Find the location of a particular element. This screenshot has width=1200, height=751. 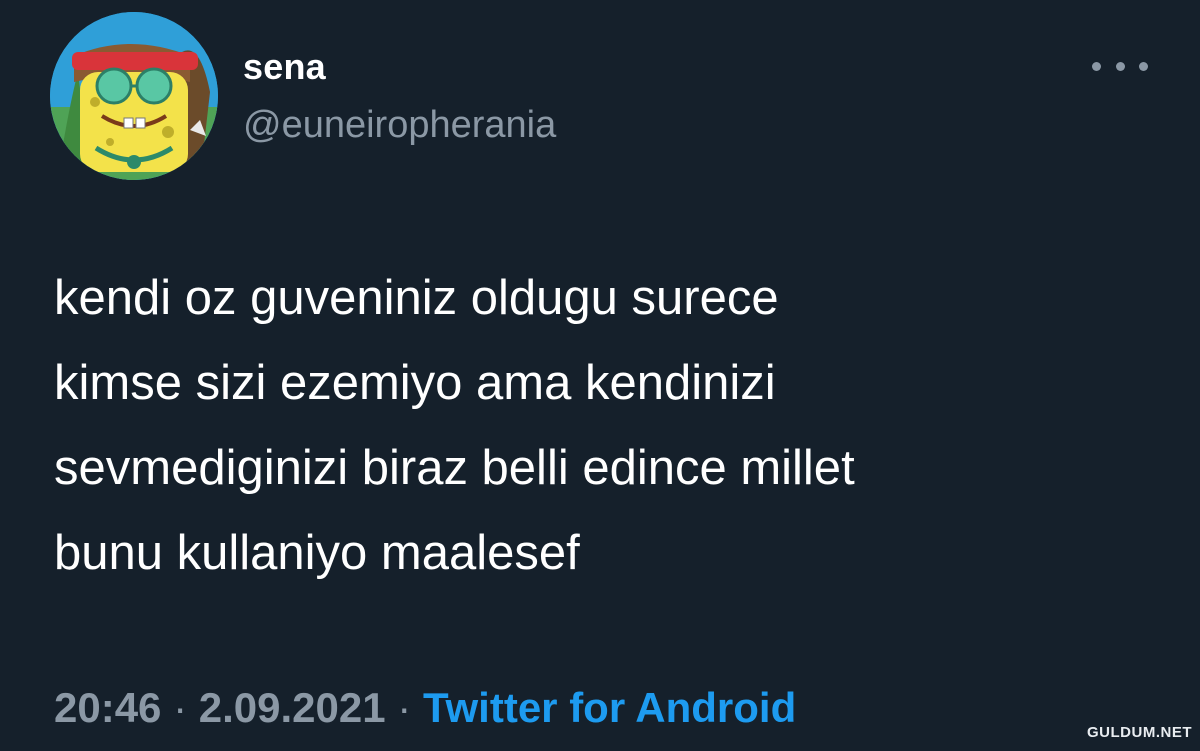

avatar-image is located at coordinates (134, 96).